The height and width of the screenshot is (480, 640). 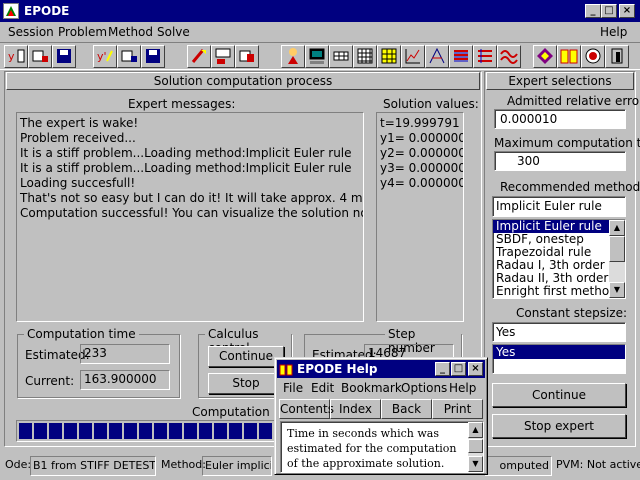 I want to click on expert-icon, so click(x=293, y=56).